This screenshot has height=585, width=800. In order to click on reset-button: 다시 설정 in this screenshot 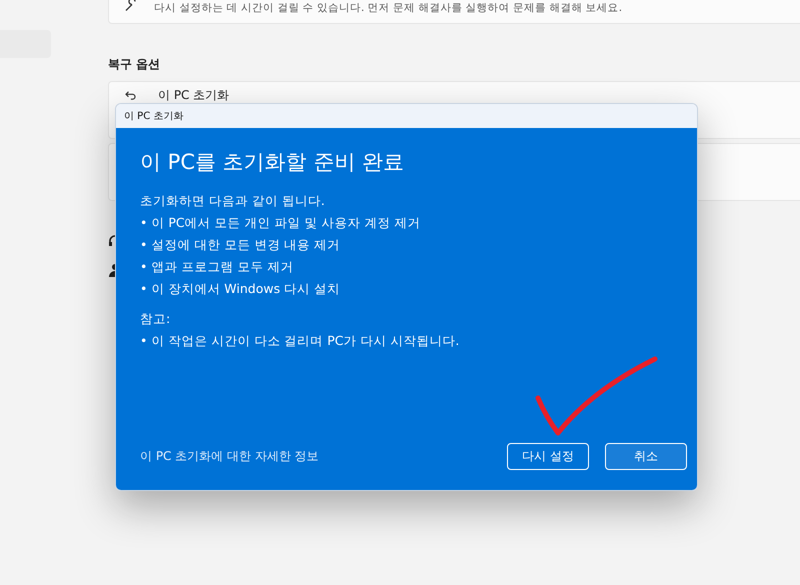, I will do `click(548, 456)`.